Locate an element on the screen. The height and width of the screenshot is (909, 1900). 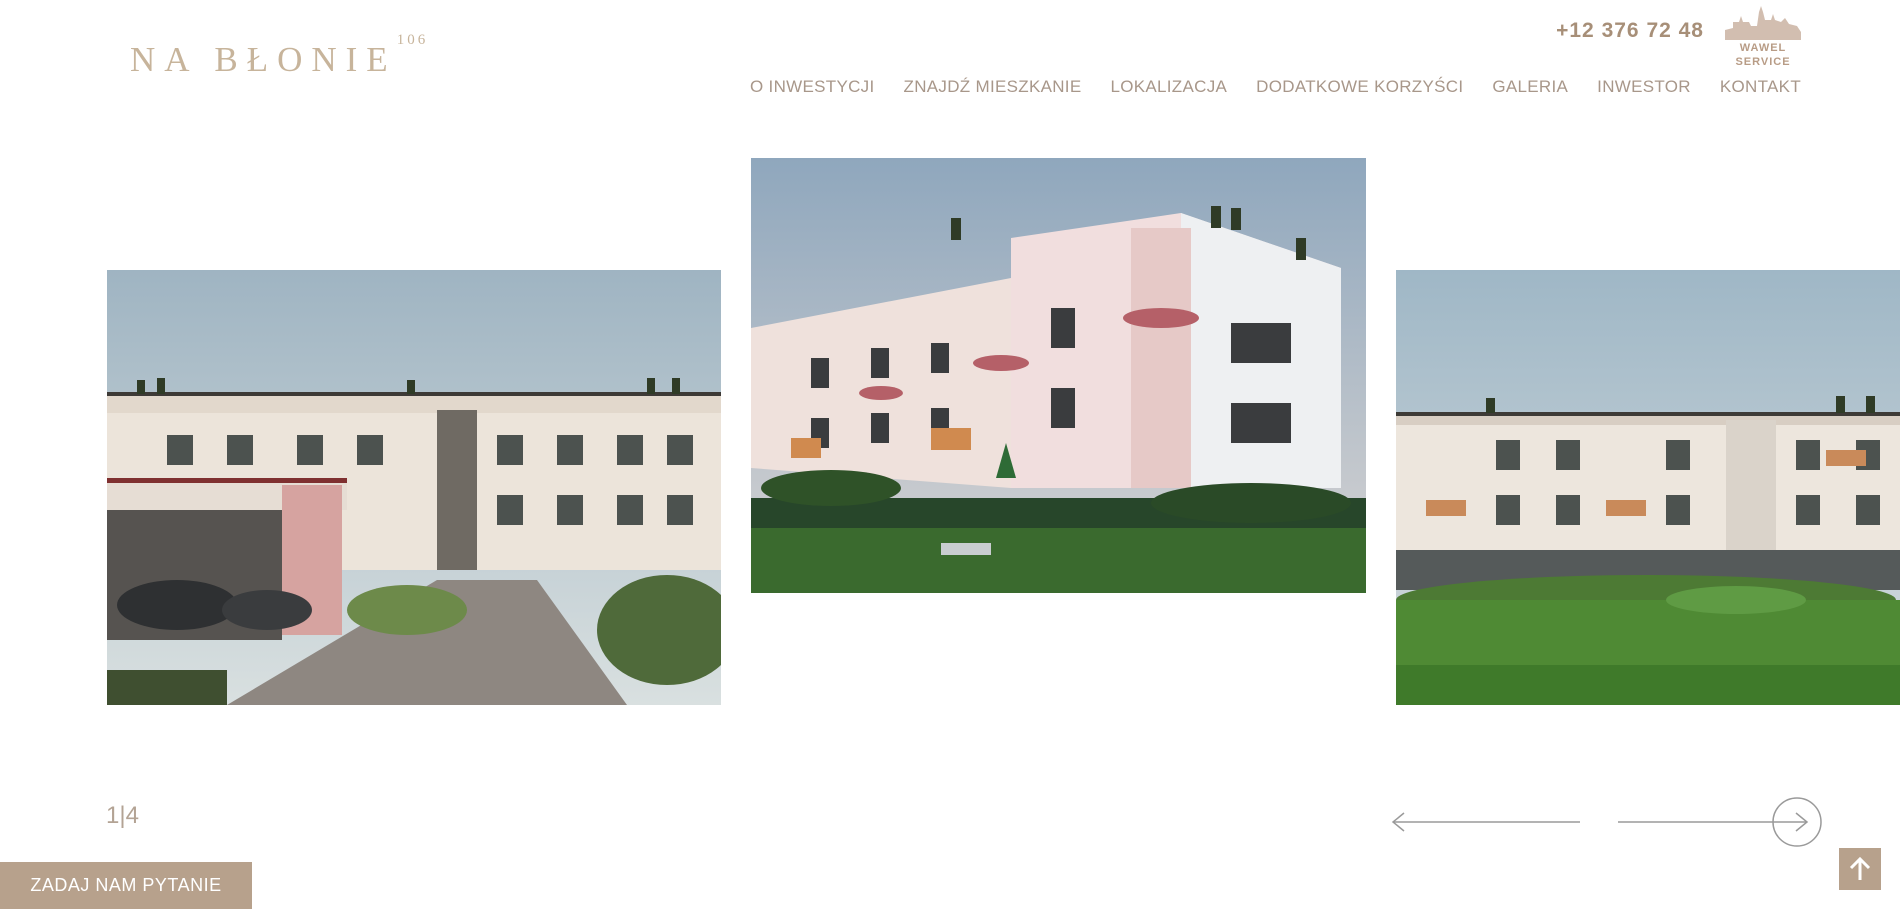
building-render-image is located at coordinates (1648, 487).